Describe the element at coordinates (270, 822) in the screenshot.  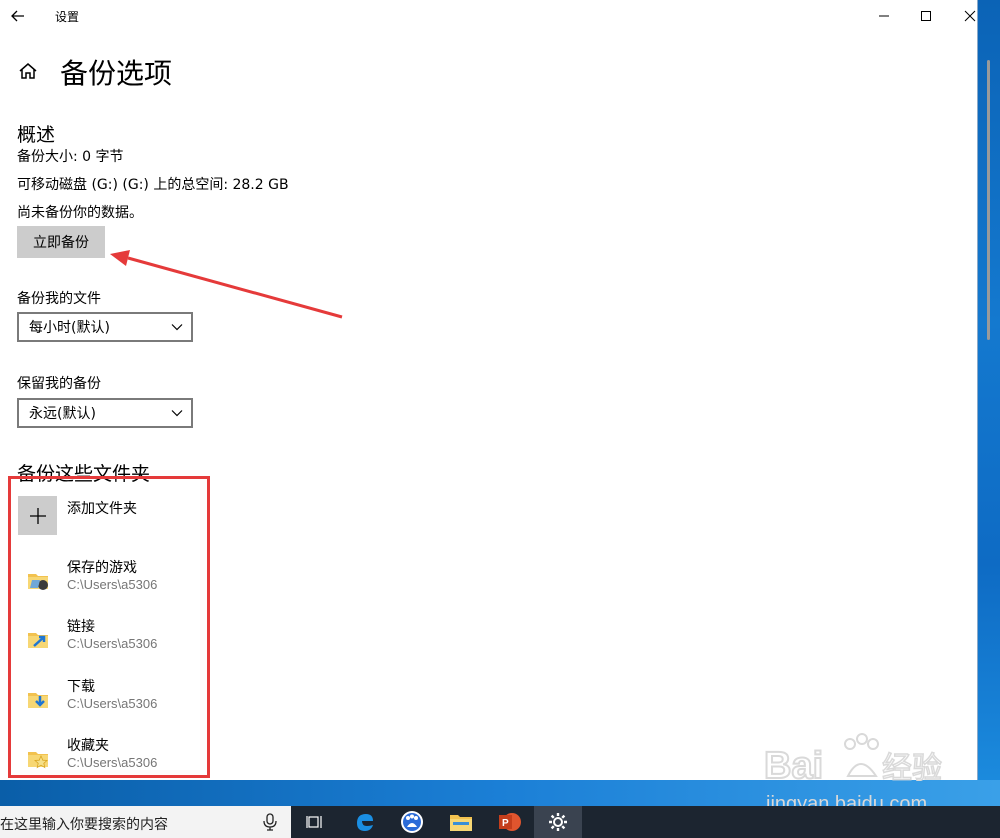
I see `microphone-icon` at that location.